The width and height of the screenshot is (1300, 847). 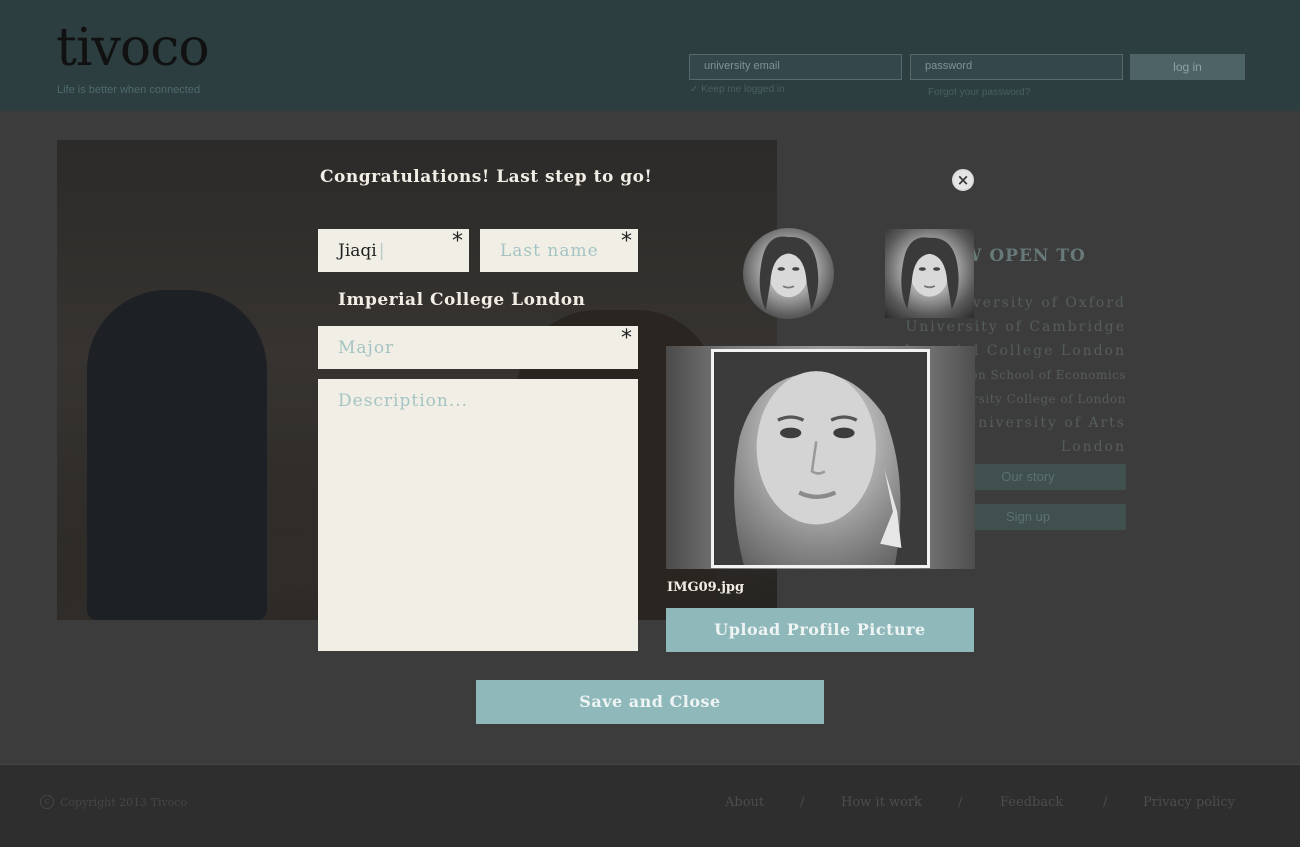 I want to click on avatar-preview-round, so click(x=788, y=273).